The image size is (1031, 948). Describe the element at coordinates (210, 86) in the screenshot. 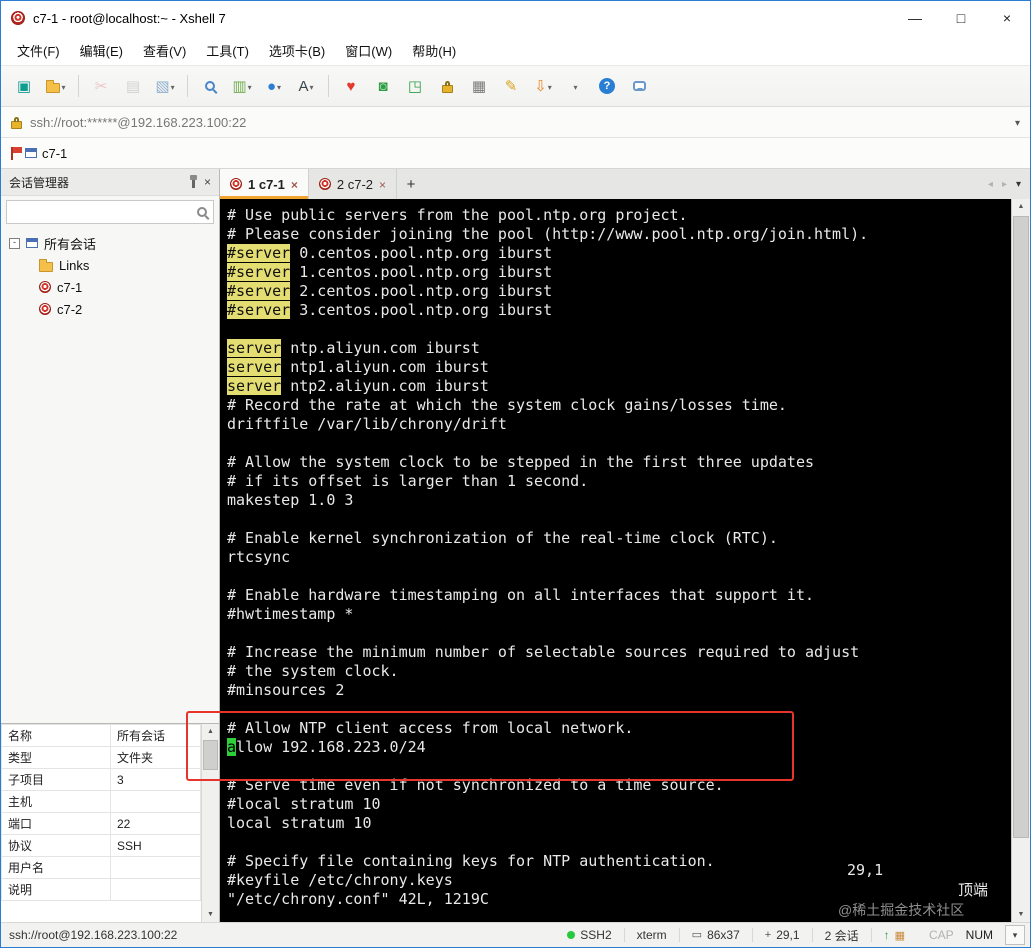

I see `find-icon` at that location.